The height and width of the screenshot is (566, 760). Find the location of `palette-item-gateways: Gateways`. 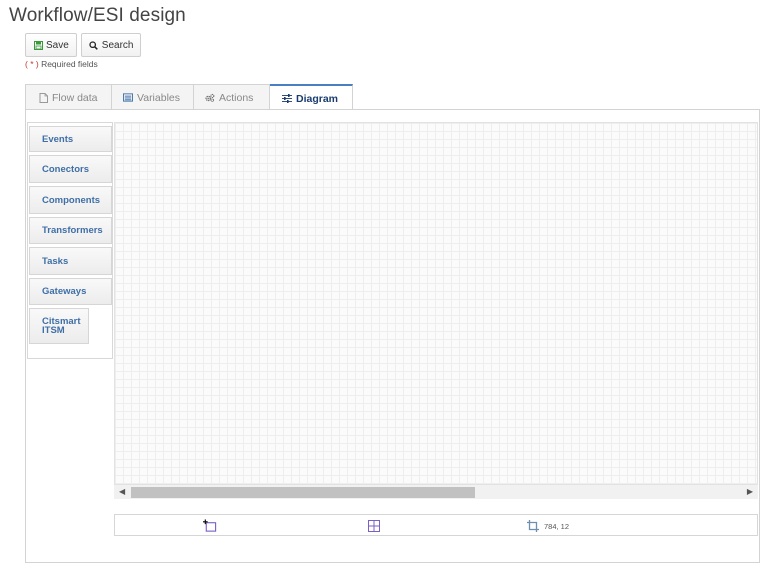

palette-item-gateways: Gateways is located at coordinates (70, 291).